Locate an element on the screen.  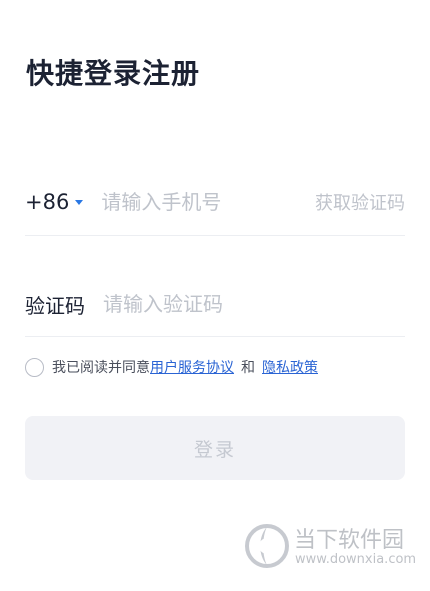
agreement-row: 我已阅读并同意 用户服务协议 和 隐私政策 is located at coordinates (171, 367).